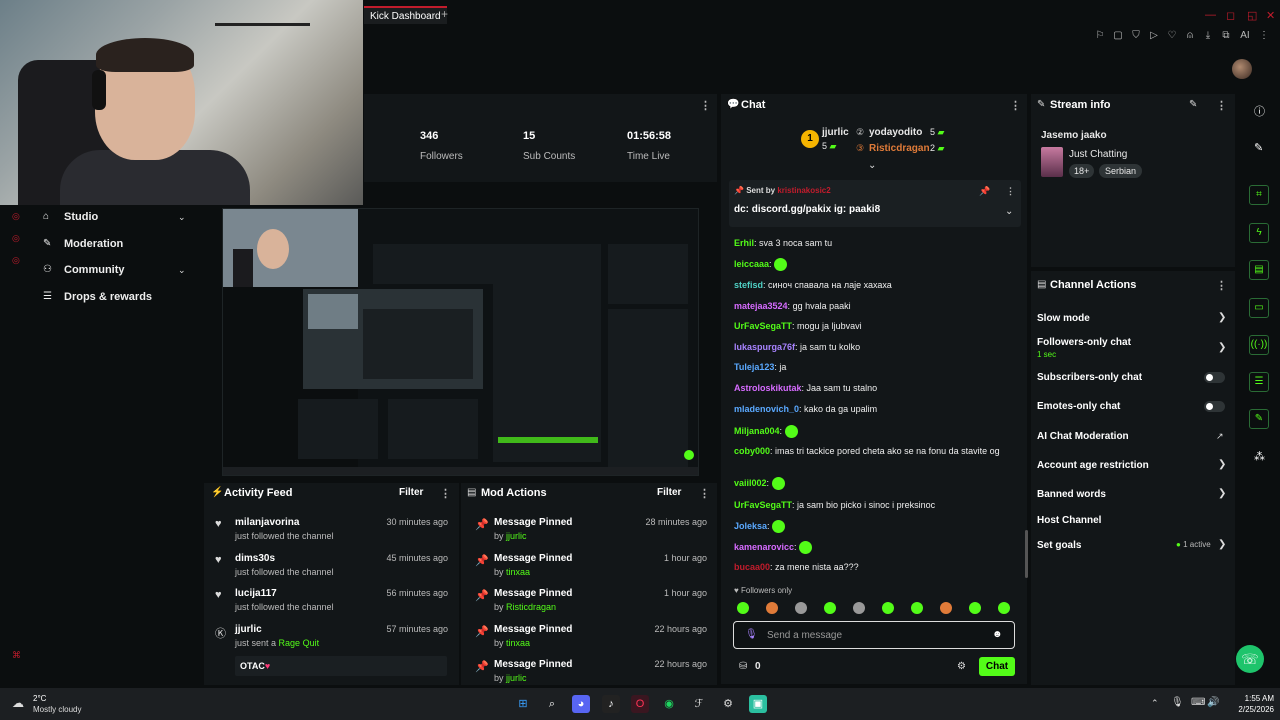 The height and width of the screenshot is (720, 1280). What do you see at coordinates (552, 704) in the screenshot?
I see `search-icon: ⌕` at bounding box center [552, 704].